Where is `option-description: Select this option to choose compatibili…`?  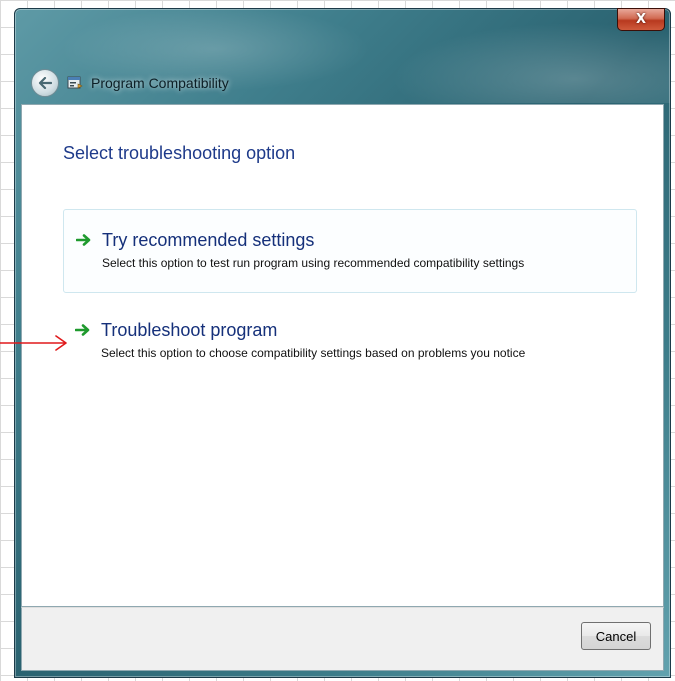
option-description: Select this option to choose compatibili… is located at coordinates (313, 353).